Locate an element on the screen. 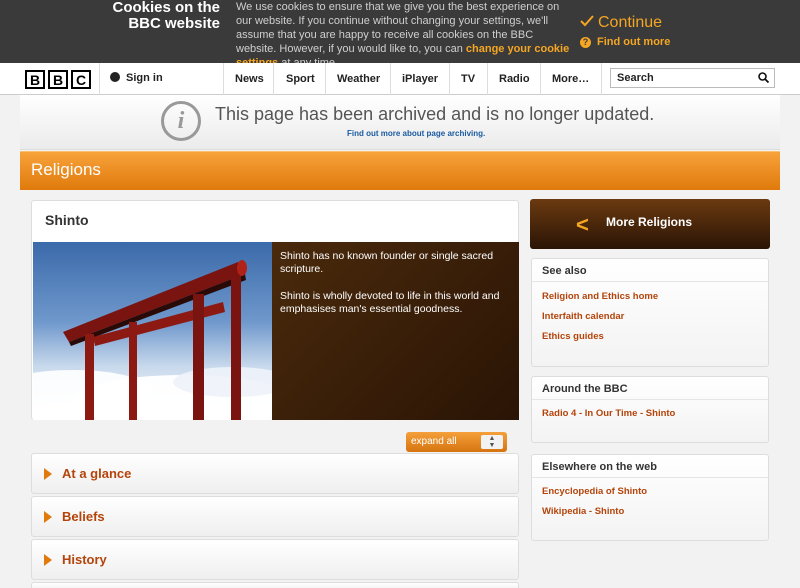 This screenshot has height=588, width=800. see-also-link: Interfaith calendar is located at coordinates (583, 316).